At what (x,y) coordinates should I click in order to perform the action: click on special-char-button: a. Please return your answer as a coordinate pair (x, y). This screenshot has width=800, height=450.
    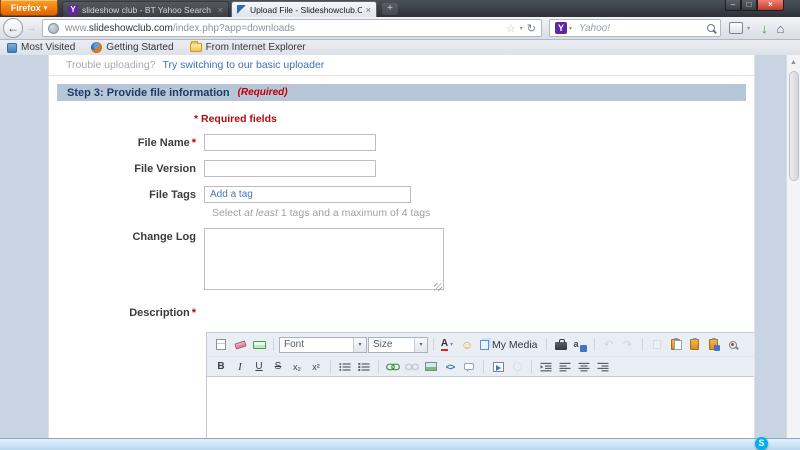
    Looking at the image, I should click on (580, 344).